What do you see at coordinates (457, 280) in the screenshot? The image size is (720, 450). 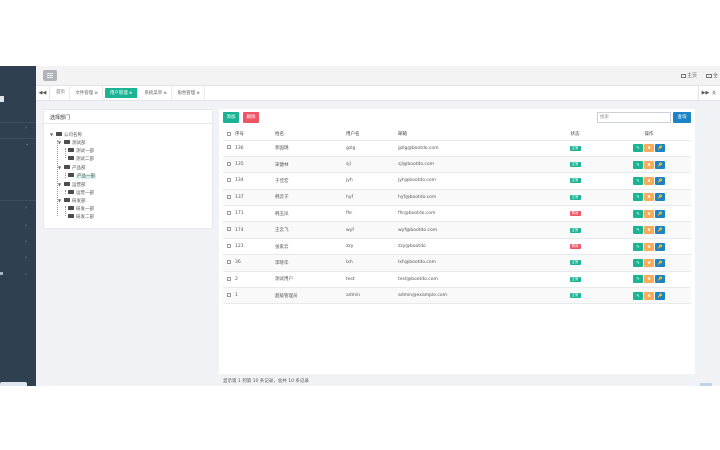 I see `table-row: 2 测试用户 test test@bootdo.com 正常 ✎ ✖ 🔑` at bounding box center [457, 280].